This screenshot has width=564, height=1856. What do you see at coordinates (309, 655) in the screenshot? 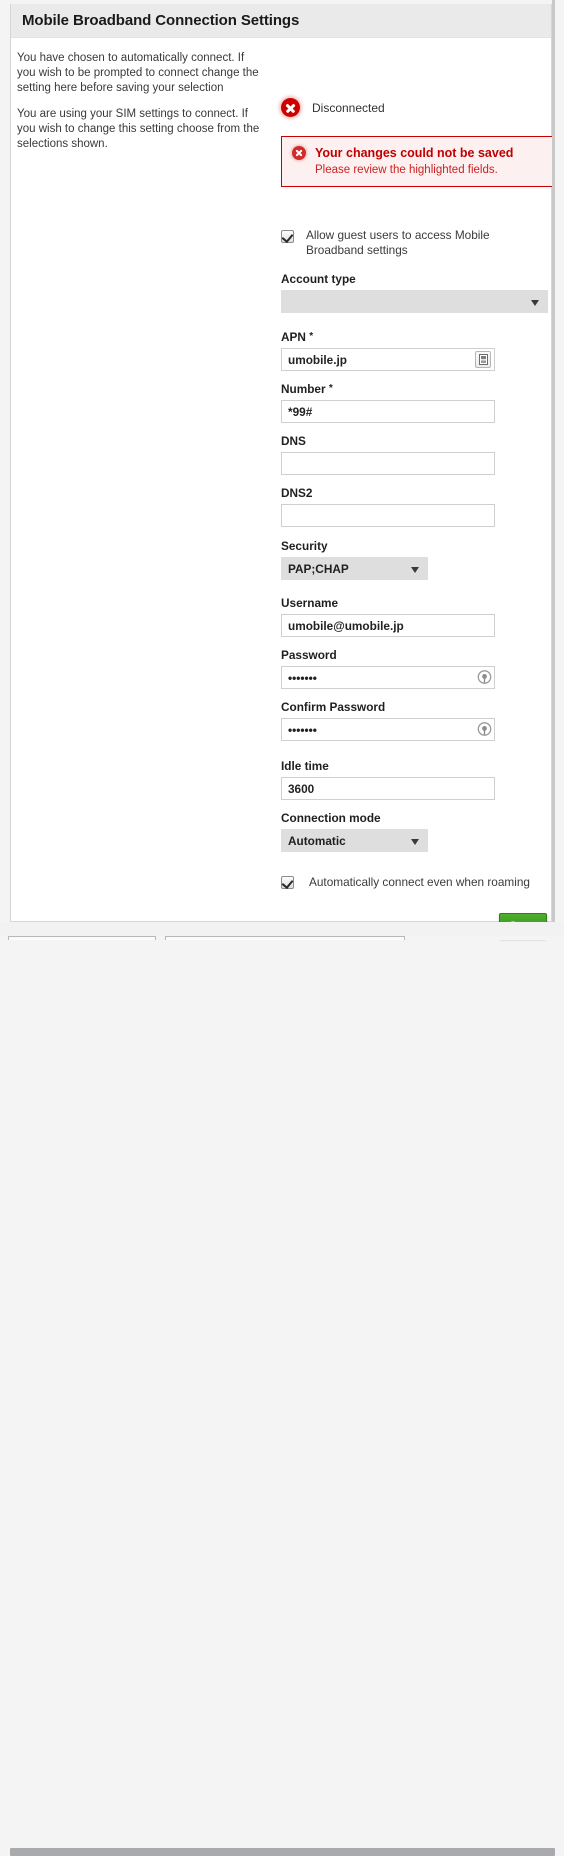
I see `field-label-password: Password` at bounding box center [309, 655].